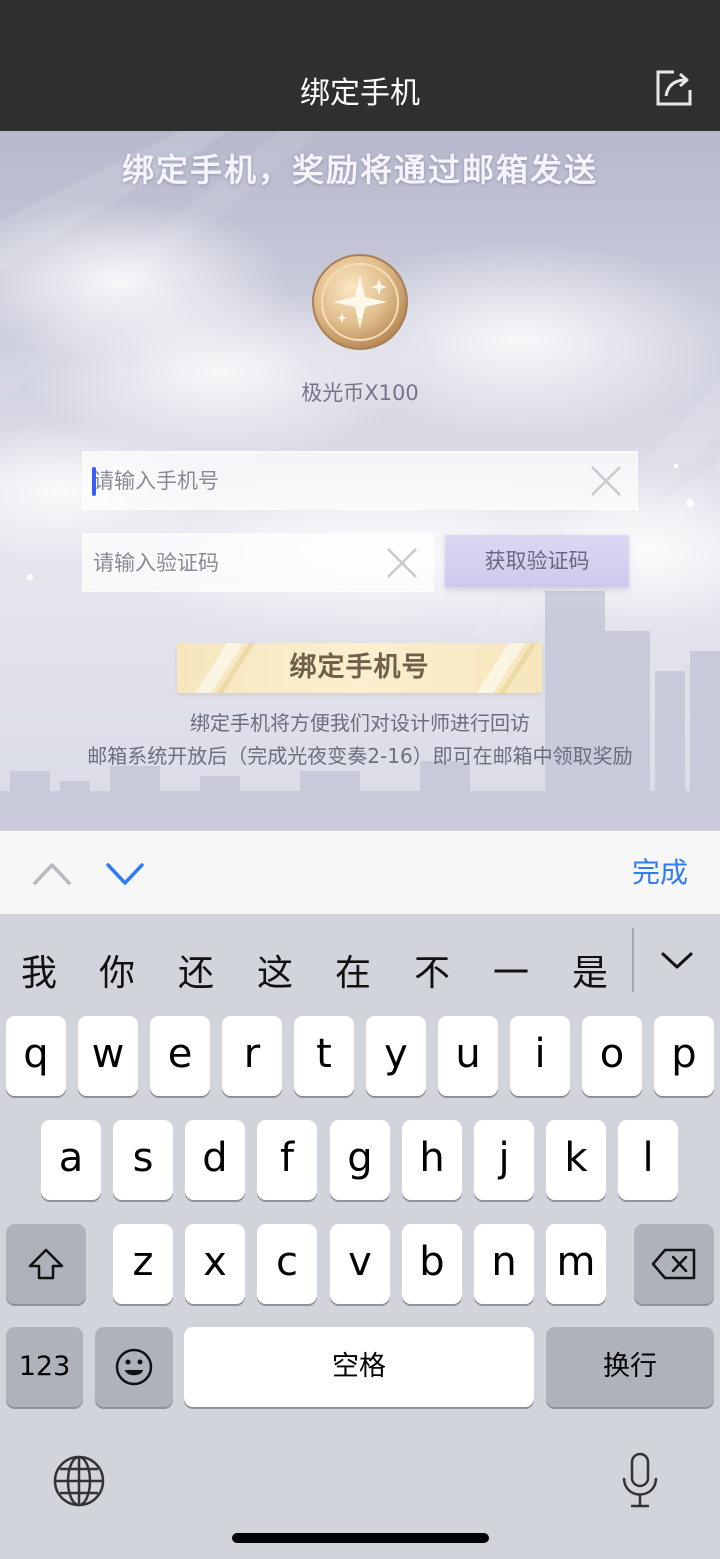  I want to click on key-i: i, so click(540, 1056).